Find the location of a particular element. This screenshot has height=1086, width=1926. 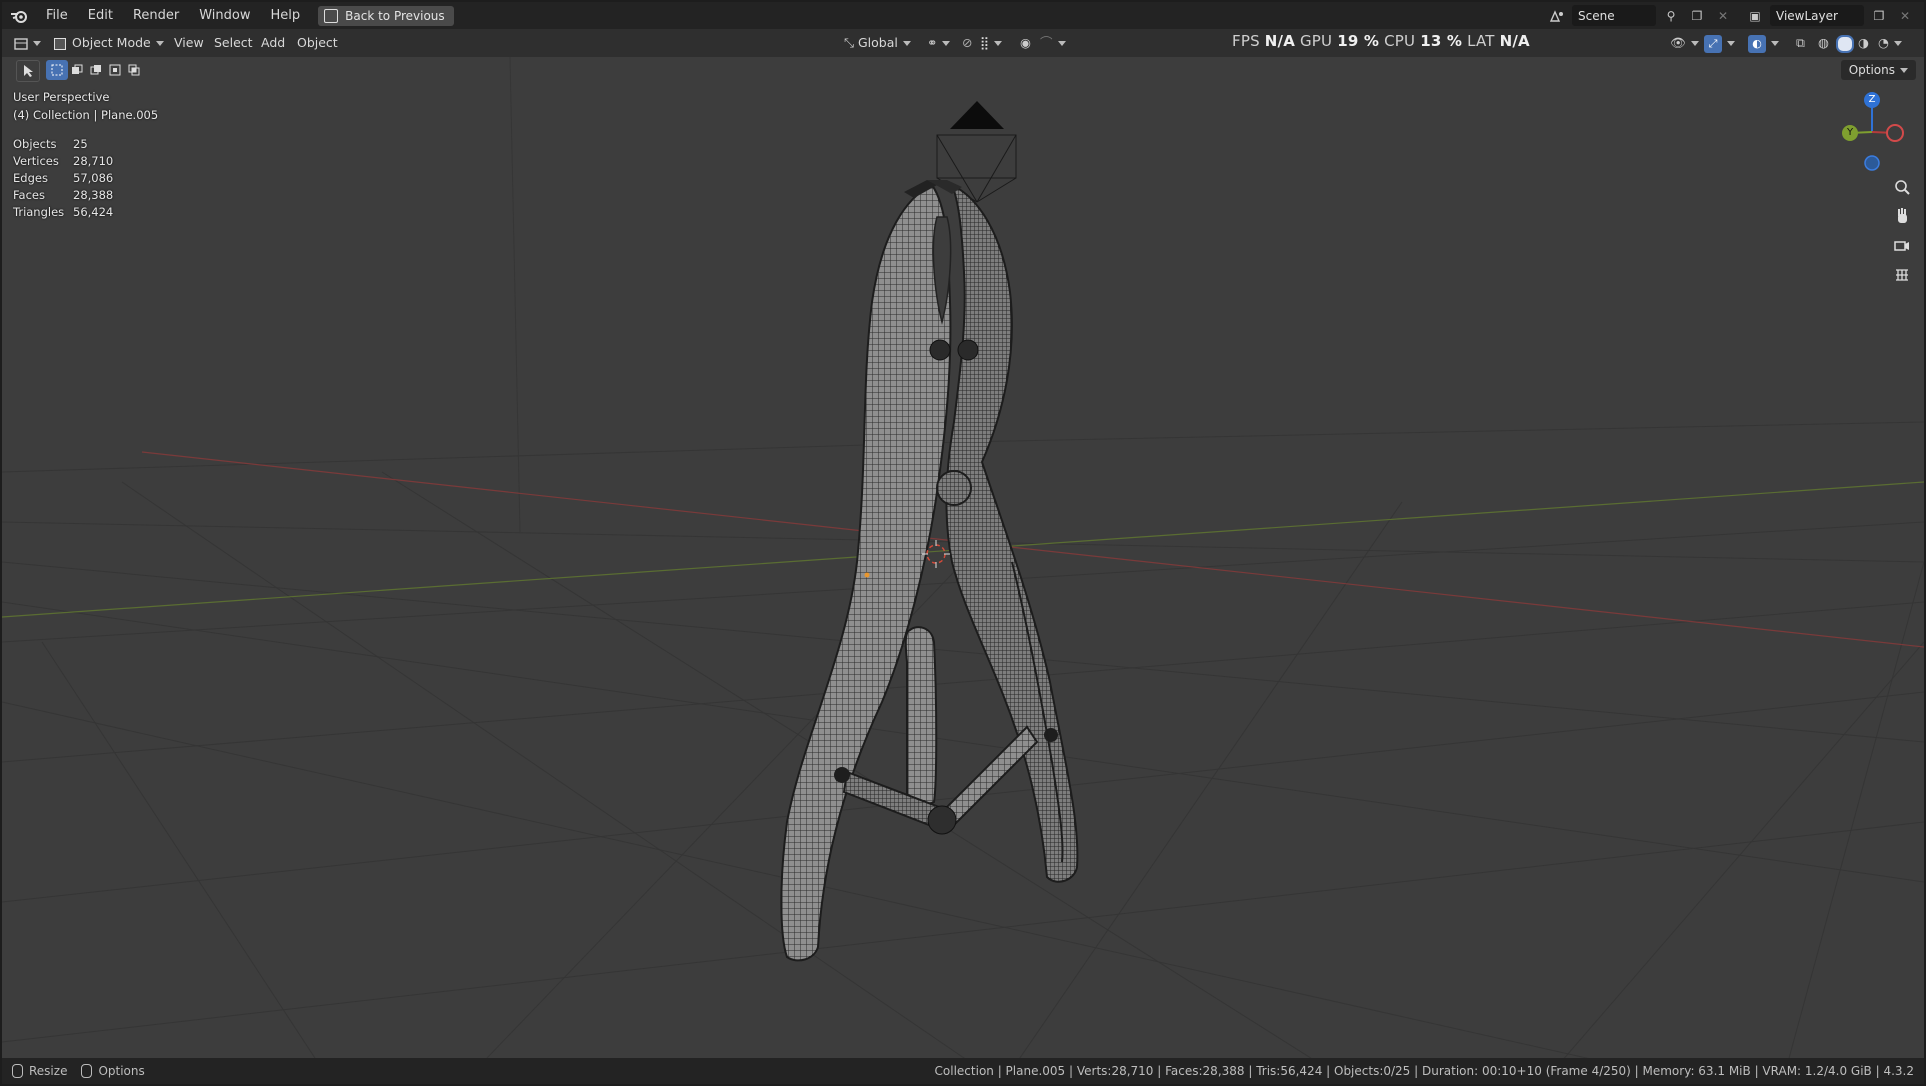

select-tool-icon is located at coordinates (28, 71).